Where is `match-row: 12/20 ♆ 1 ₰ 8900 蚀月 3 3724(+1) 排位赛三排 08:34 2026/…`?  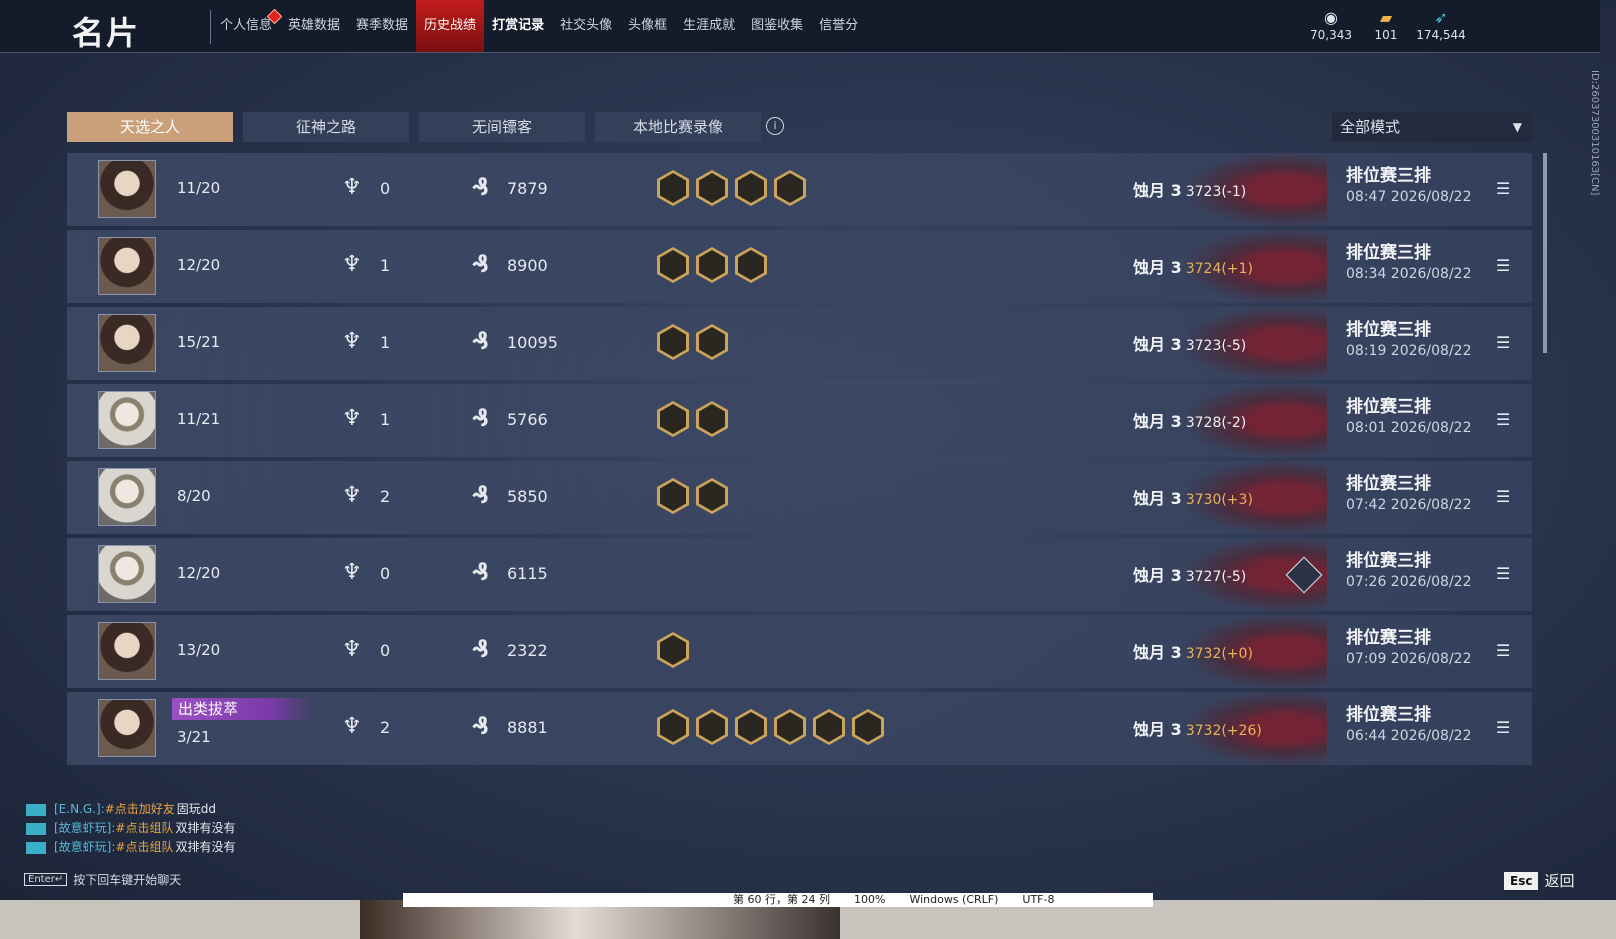
match-row: 12/20 ♆ 1 ₰ 8900 蚀月 3 3724(+1) 排位赛三排 08:34 2026/… is located at coordinates (799, 266).